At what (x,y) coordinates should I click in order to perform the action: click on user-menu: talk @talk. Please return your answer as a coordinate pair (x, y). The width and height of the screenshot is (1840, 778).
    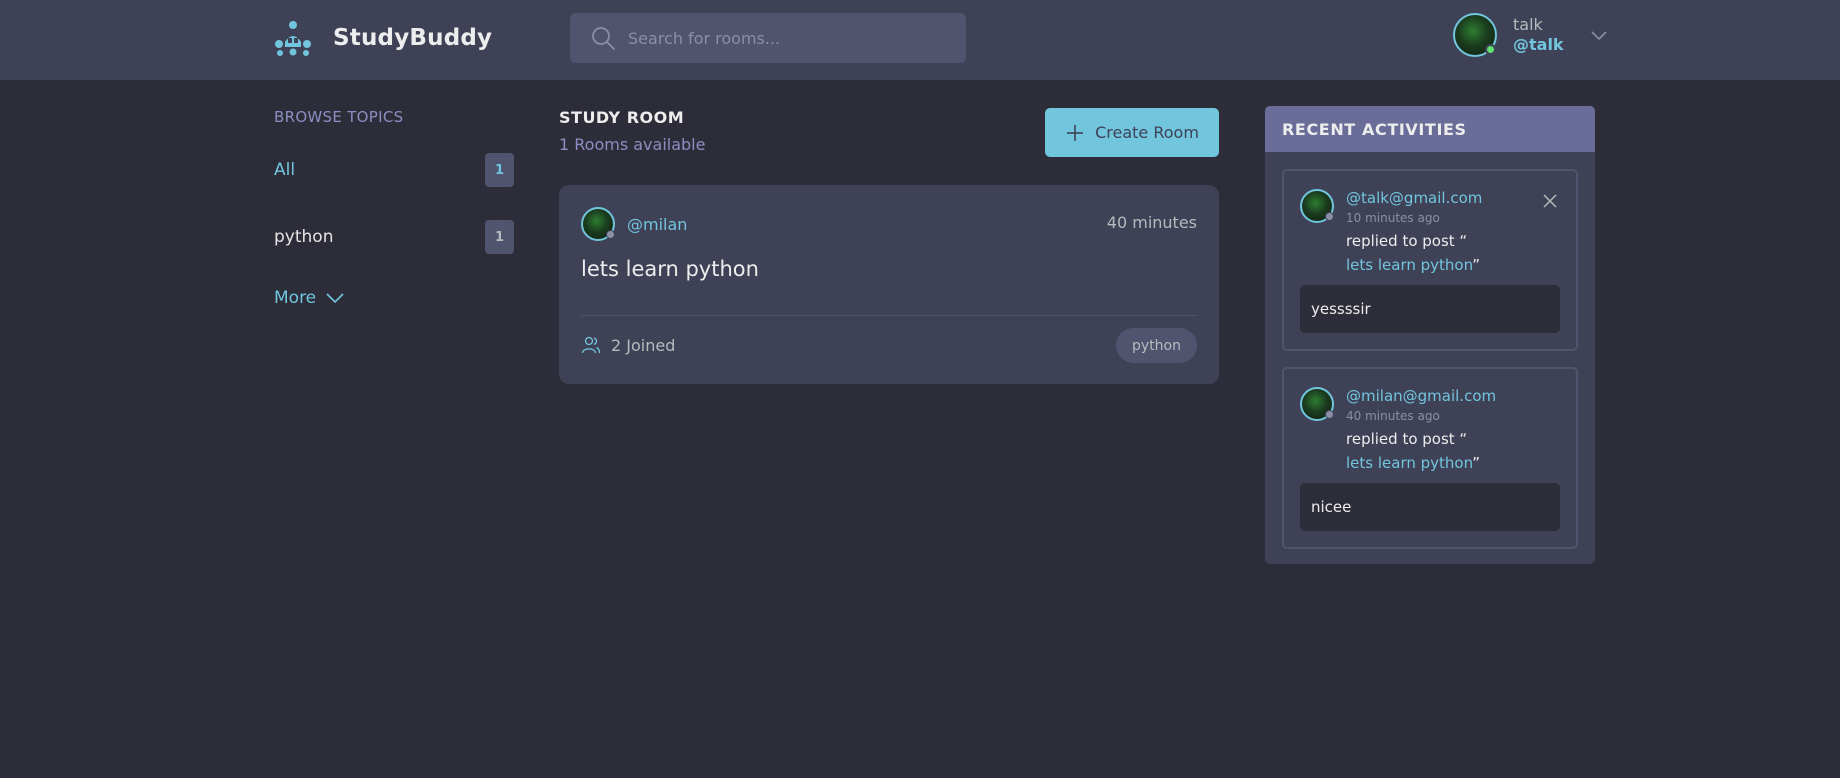
    Looking at the image, I should click on (1530, 35).